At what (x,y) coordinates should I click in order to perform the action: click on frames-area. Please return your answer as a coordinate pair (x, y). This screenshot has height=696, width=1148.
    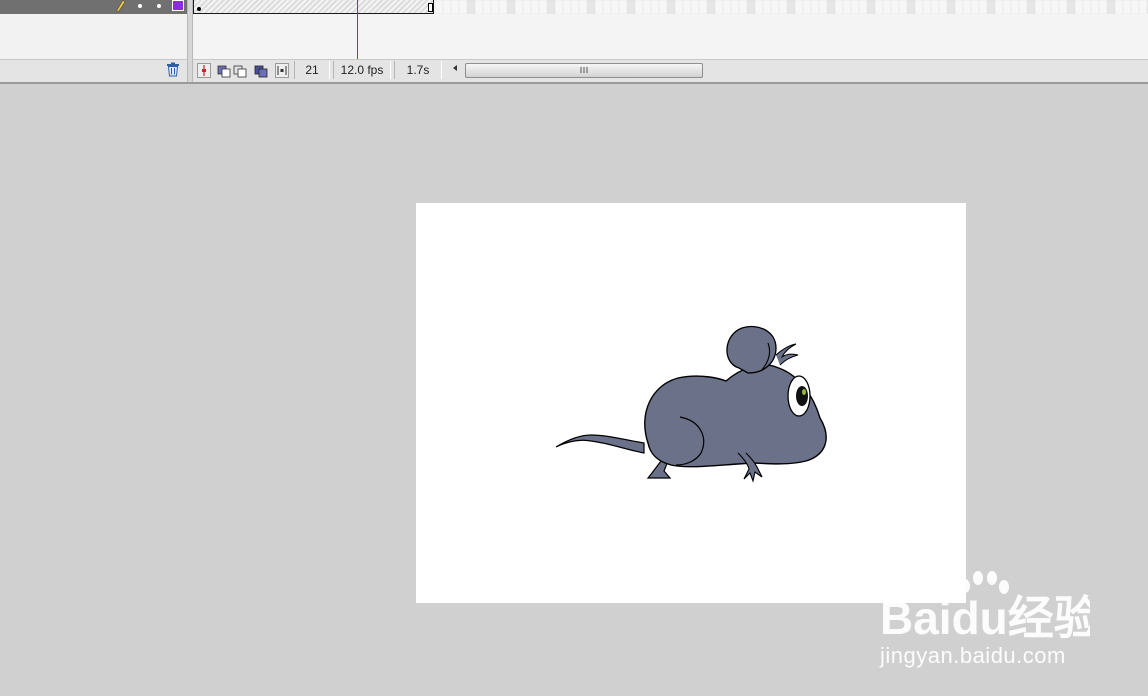
    Looking at the image, I should click on (670, 29).